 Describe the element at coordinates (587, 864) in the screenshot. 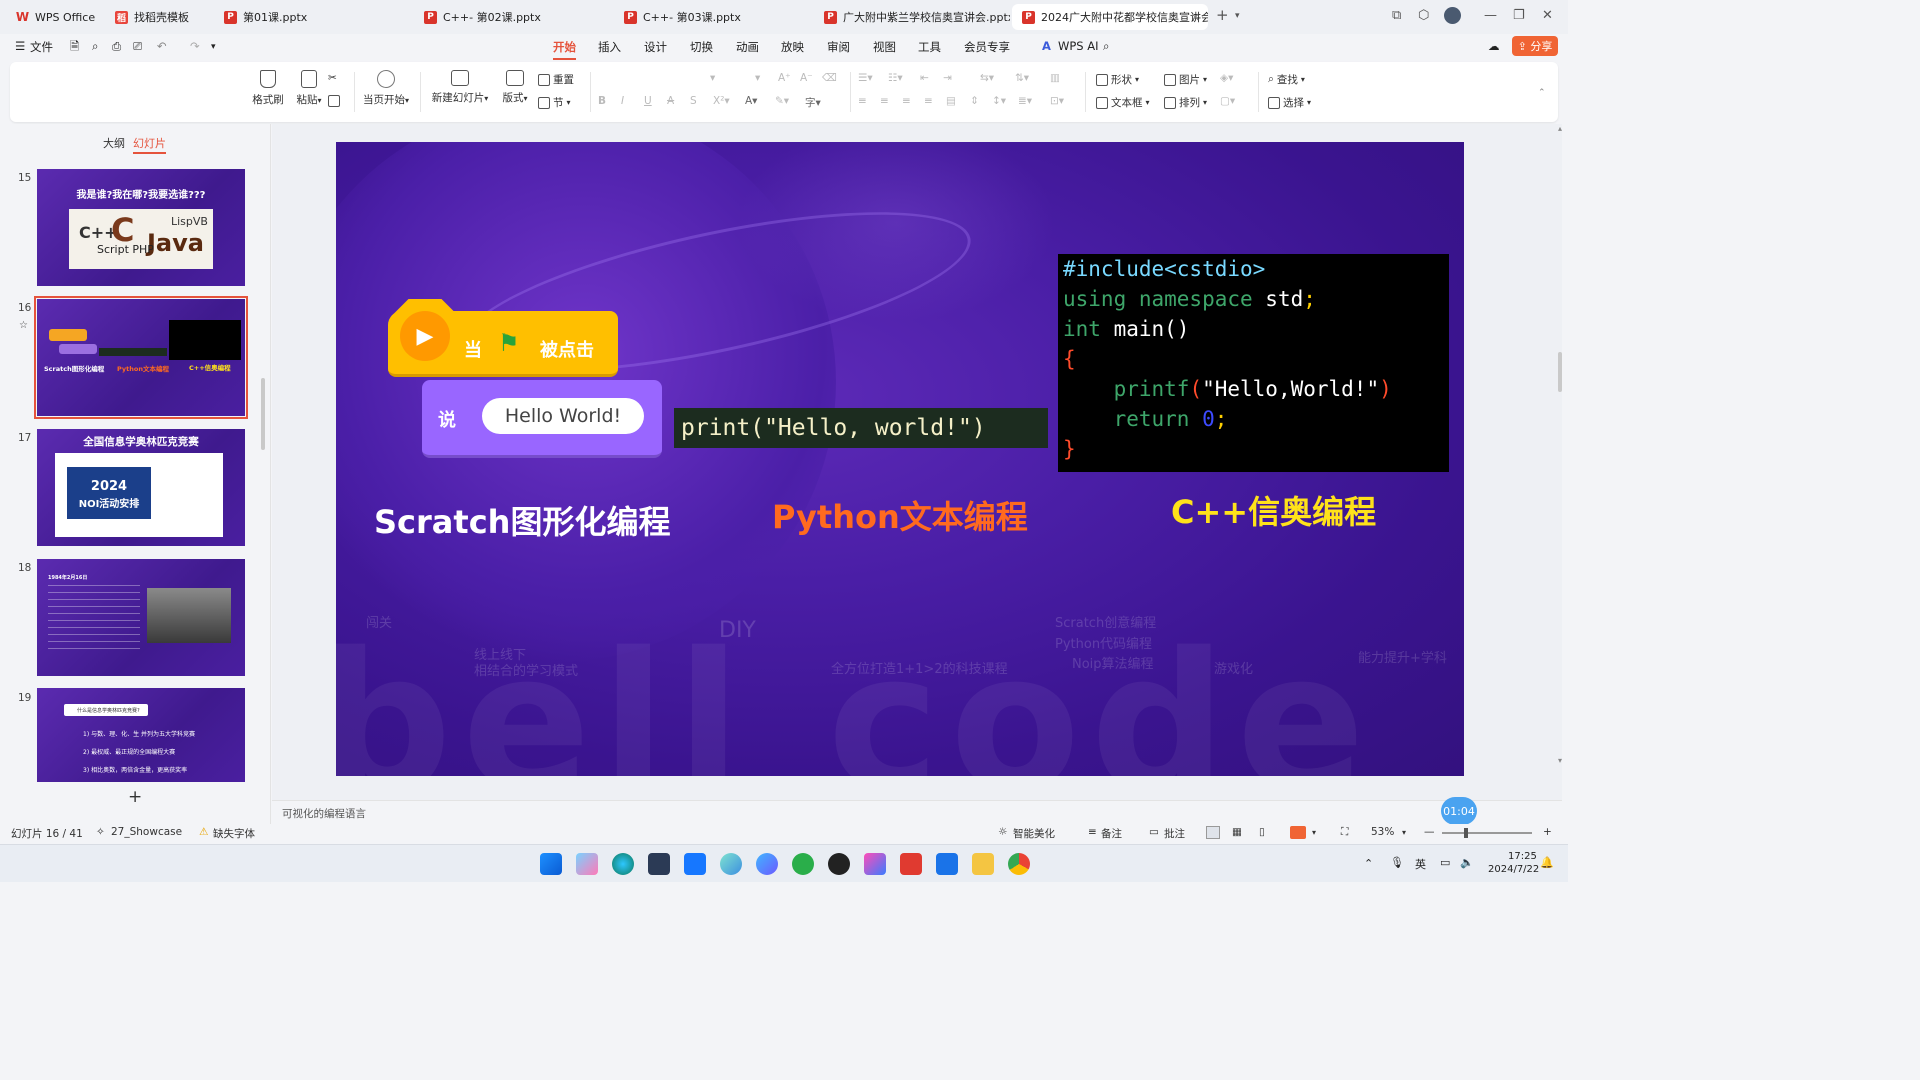

I see `copilot-icon` at that location.